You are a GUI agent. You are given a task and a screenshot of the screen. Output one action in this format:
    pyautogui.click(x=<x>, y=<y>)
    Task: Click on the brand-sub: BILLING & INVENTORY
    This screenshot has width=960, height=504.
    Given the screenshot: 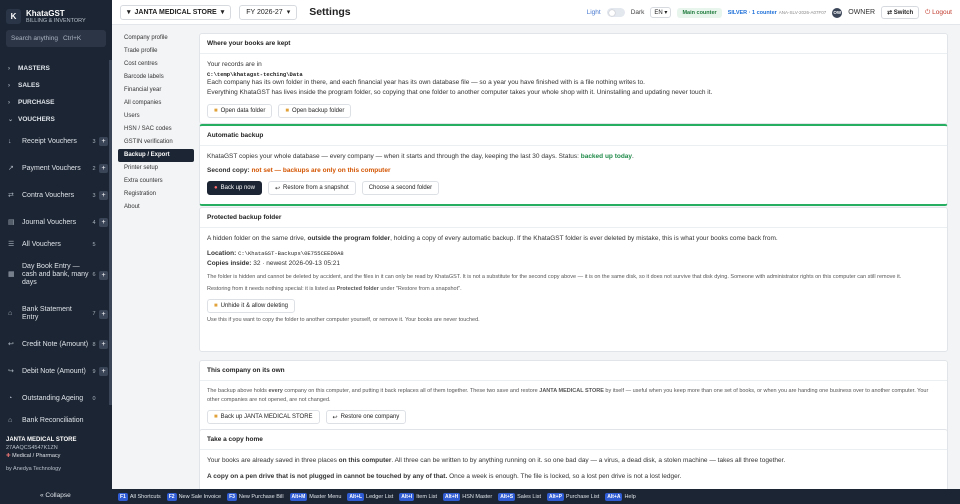 What is the action you would take?
    pyautogui.click(x=56, y=20)
    